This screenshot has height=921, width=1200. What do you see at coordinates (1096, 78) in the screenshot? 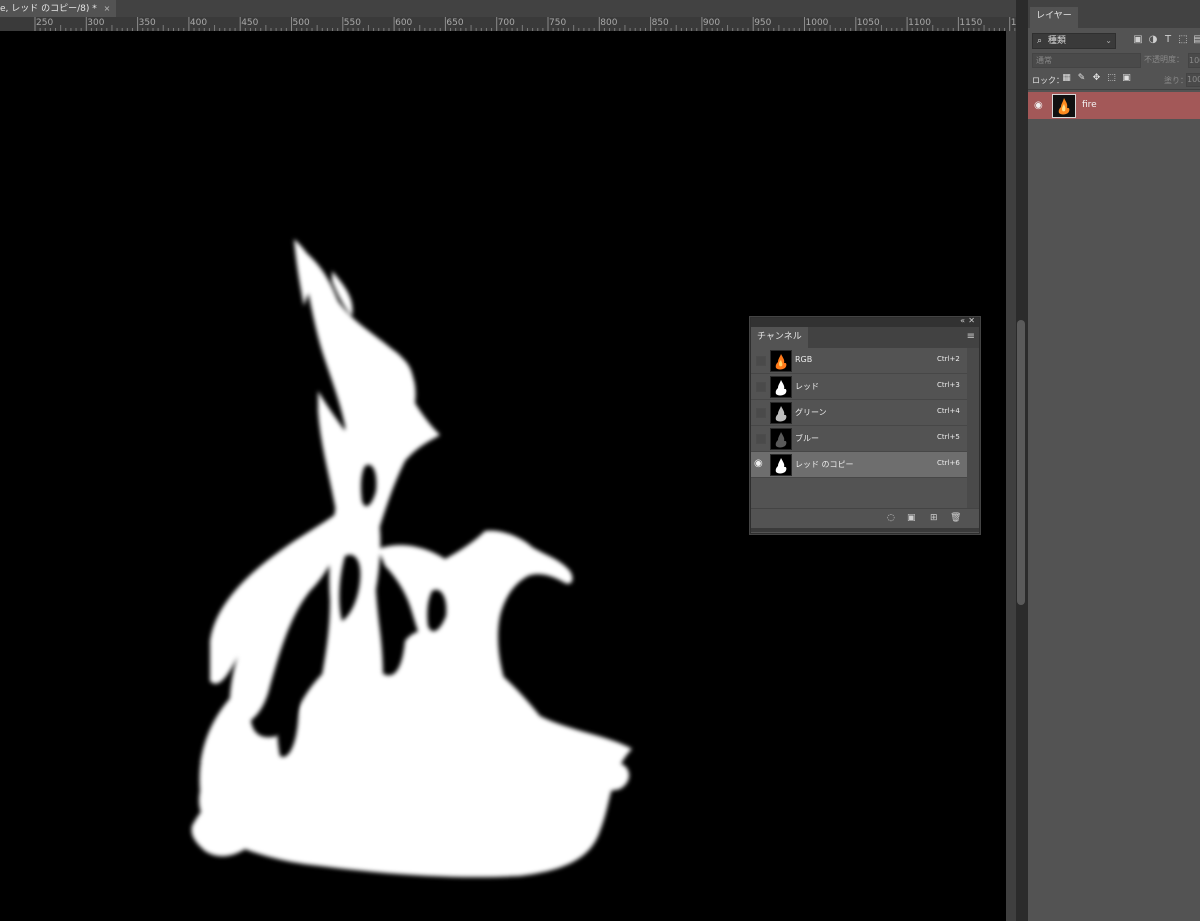
I see `lock-position-move-icon: ✥` at bounding box center [1096, 78].